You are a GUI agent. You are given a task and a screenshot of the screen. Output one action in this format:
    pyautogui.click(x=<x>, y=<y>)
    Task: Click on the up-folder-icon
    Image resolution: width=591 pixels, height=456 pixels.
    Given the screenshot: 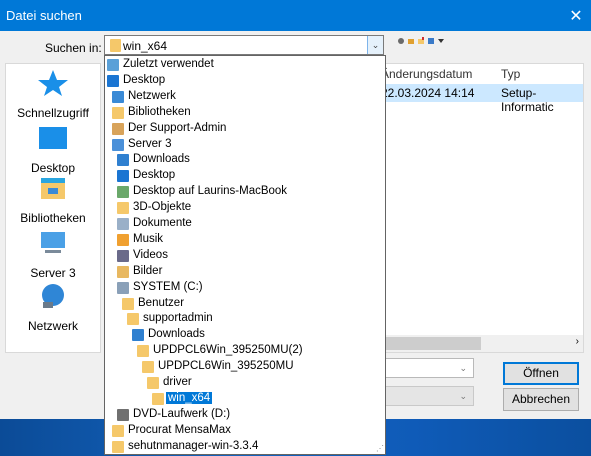 What is the action you would take?
    pyautogui.click(x=411, y=41)
    